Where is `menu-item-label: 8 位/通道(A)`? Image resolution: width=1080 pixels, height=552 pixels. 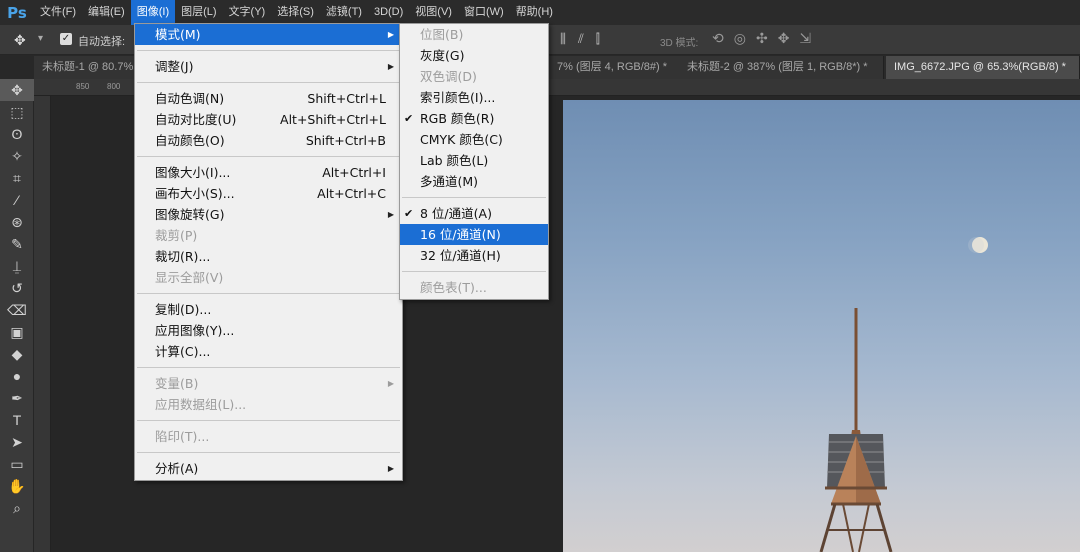 menu-item-label: 8 位/通道(A) is located at coordinates (456, 213).